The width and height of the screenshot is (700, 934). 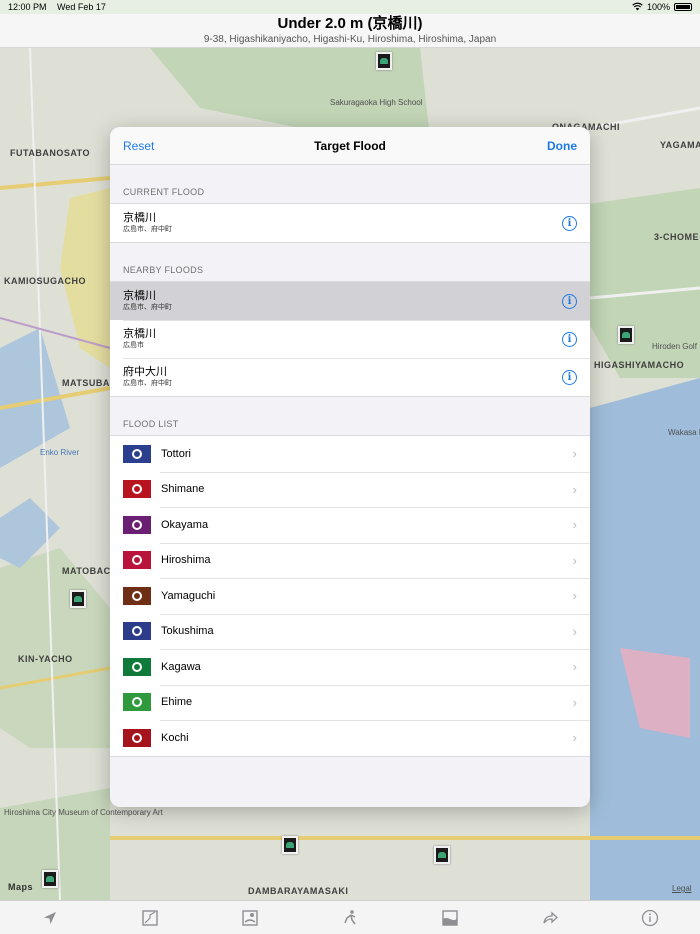 What do you see at coordinates (164, 192) in the screenshot?
I see `current-flood-header: CURRENT FLOOD` at bounding box center [164, 192].